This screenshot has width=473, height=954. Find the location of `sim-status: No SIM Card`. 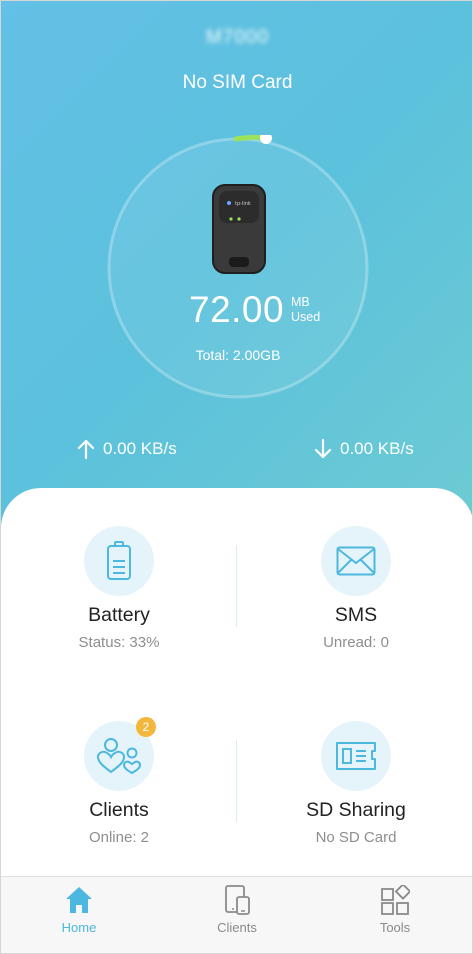

sim-status: No SIM Card is located at coordinates (237, 82).